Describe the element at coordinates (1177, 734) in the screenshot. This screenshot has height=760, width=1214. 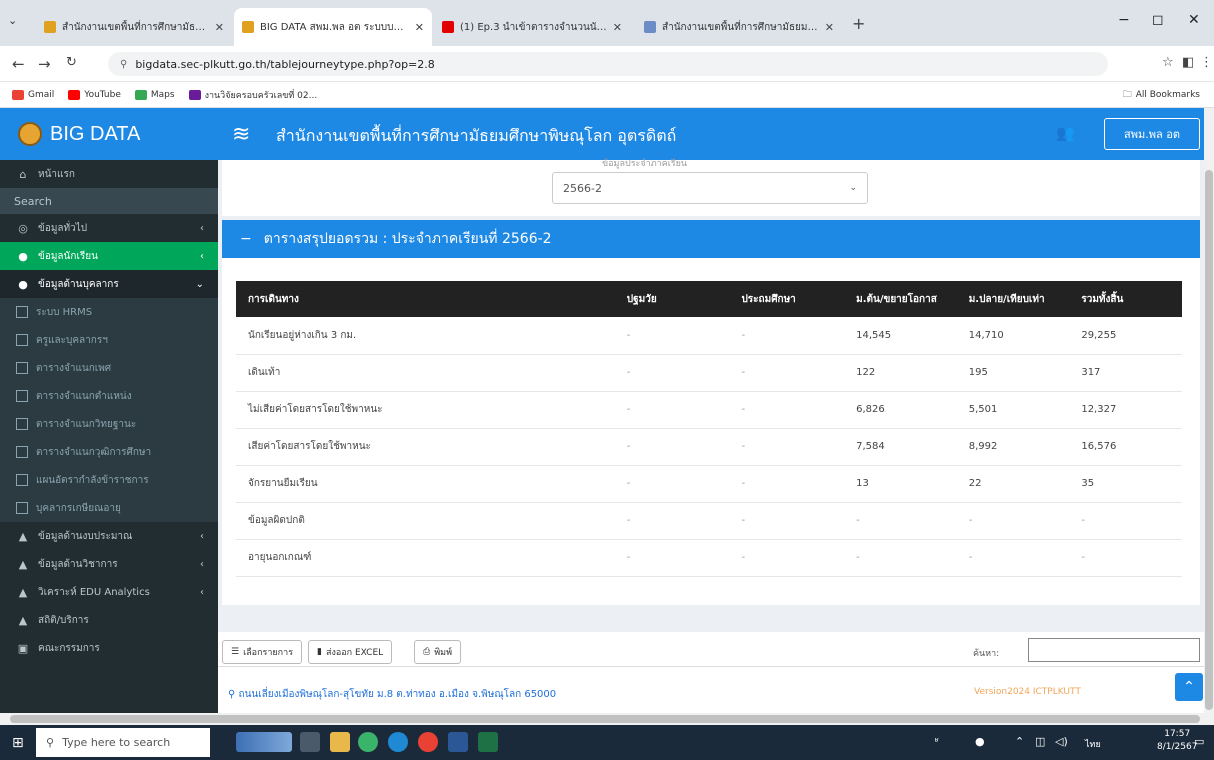
I see `clock-time: 17:57` at that location.